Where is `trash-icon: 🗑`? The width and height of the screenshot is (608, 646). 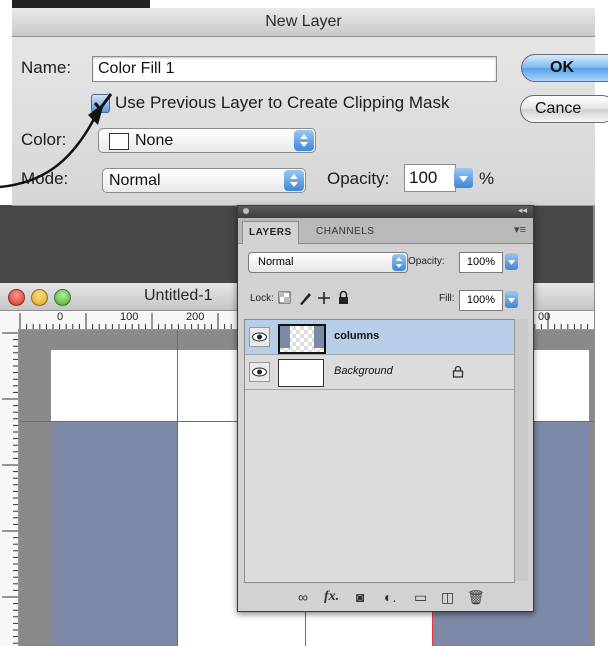 trash-icon: 🗑 is located at coordinates (476, 597).